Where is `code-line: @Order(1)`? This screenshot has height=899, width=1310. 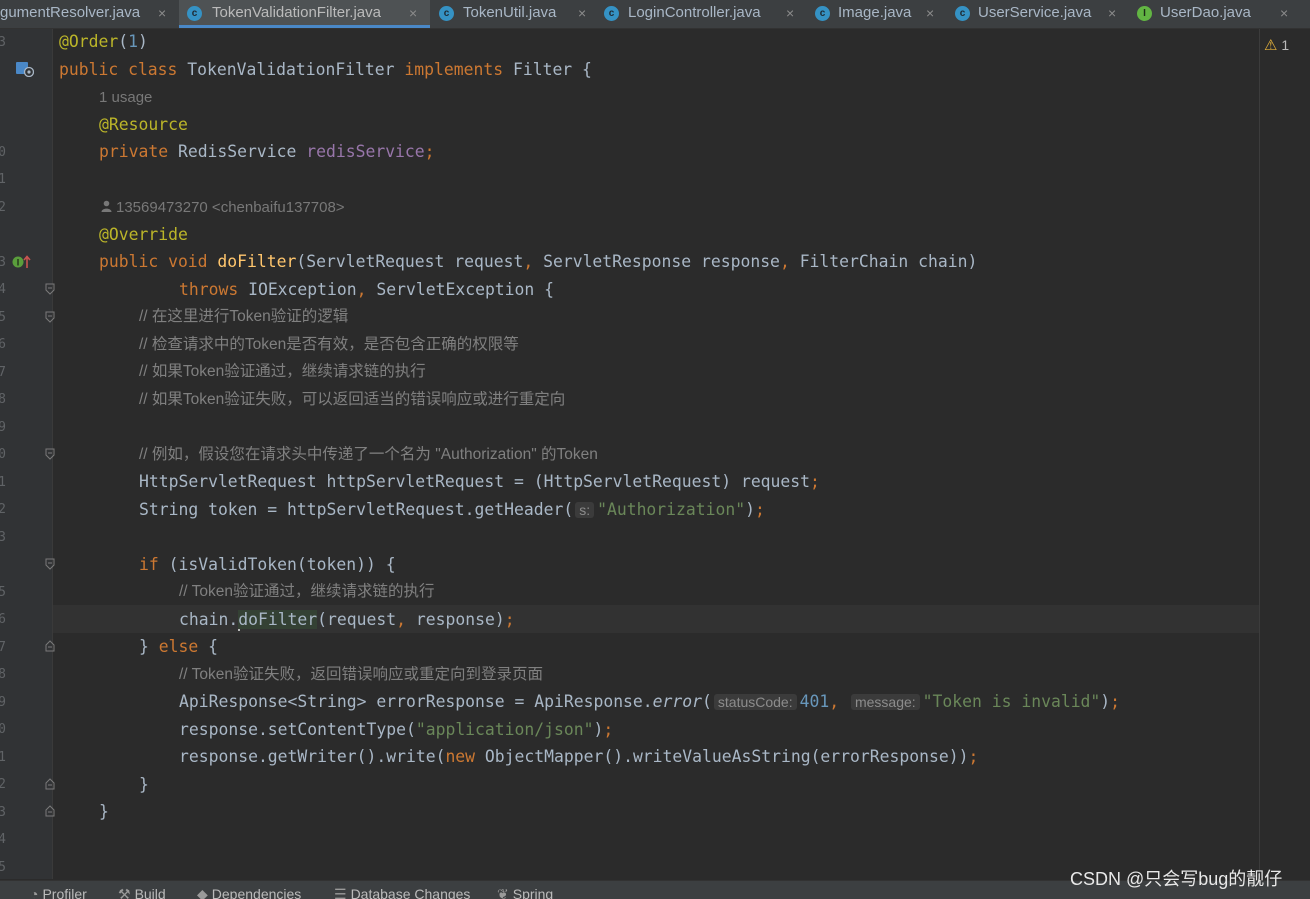 code-line: @Order(1) is located at coordinates (103, 41).